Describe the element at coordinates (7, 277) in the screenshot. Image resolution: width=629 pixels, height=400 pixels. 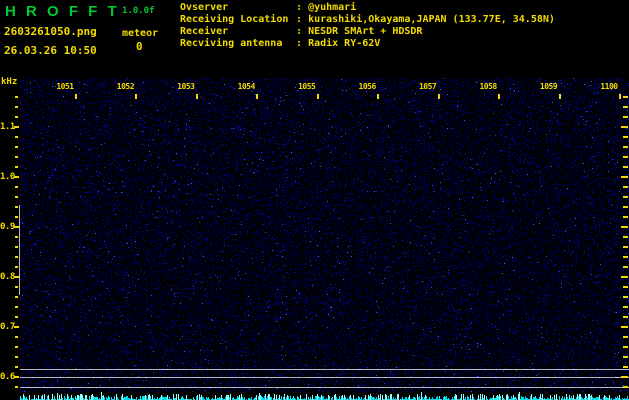
I see `freq-tick-label: 0.8` at that location.